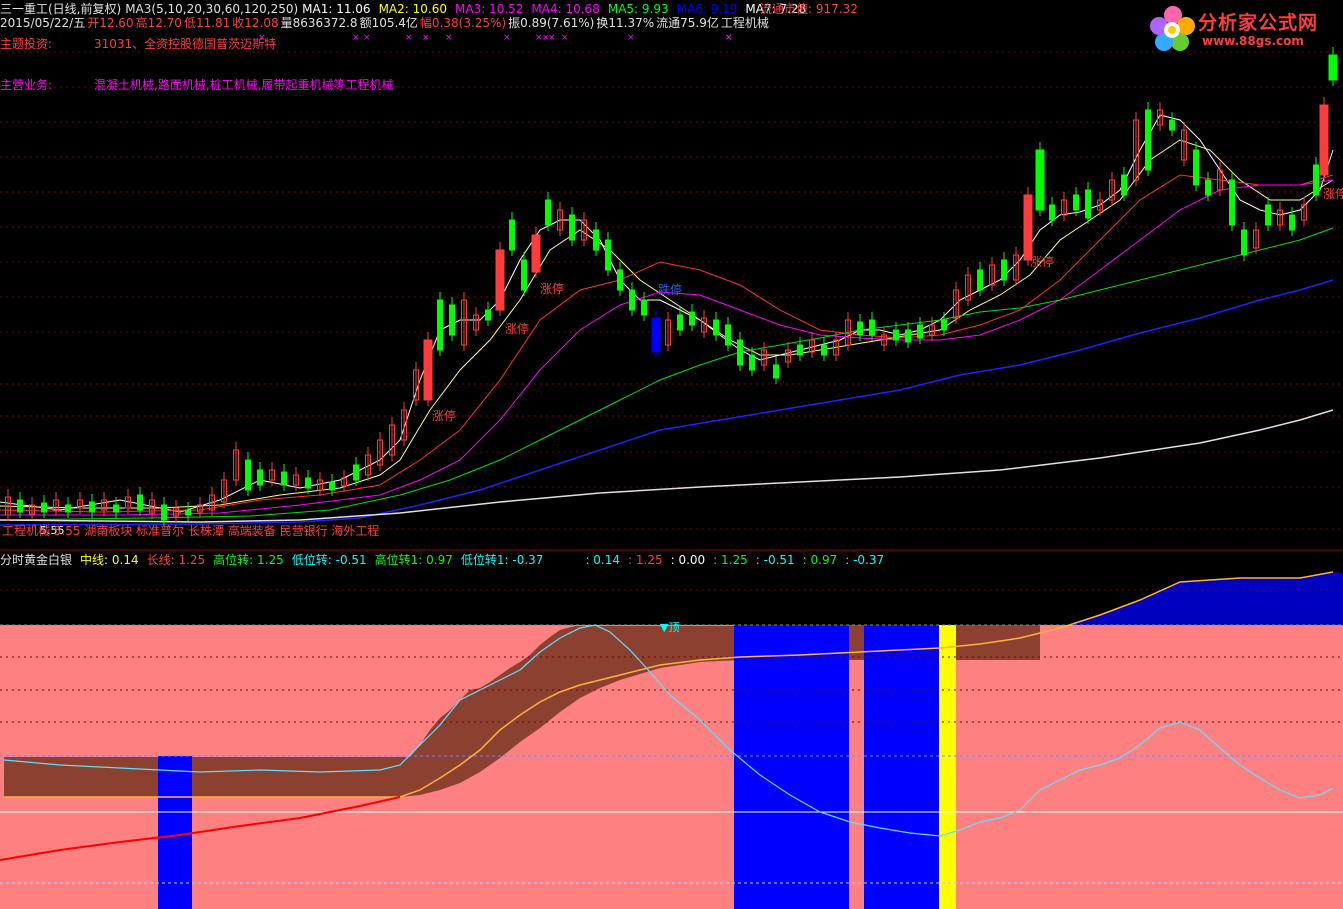 This screenshot has width=1343, height=909. I want to click on indicator-extra-6: : 0.97, so click(820, 560).